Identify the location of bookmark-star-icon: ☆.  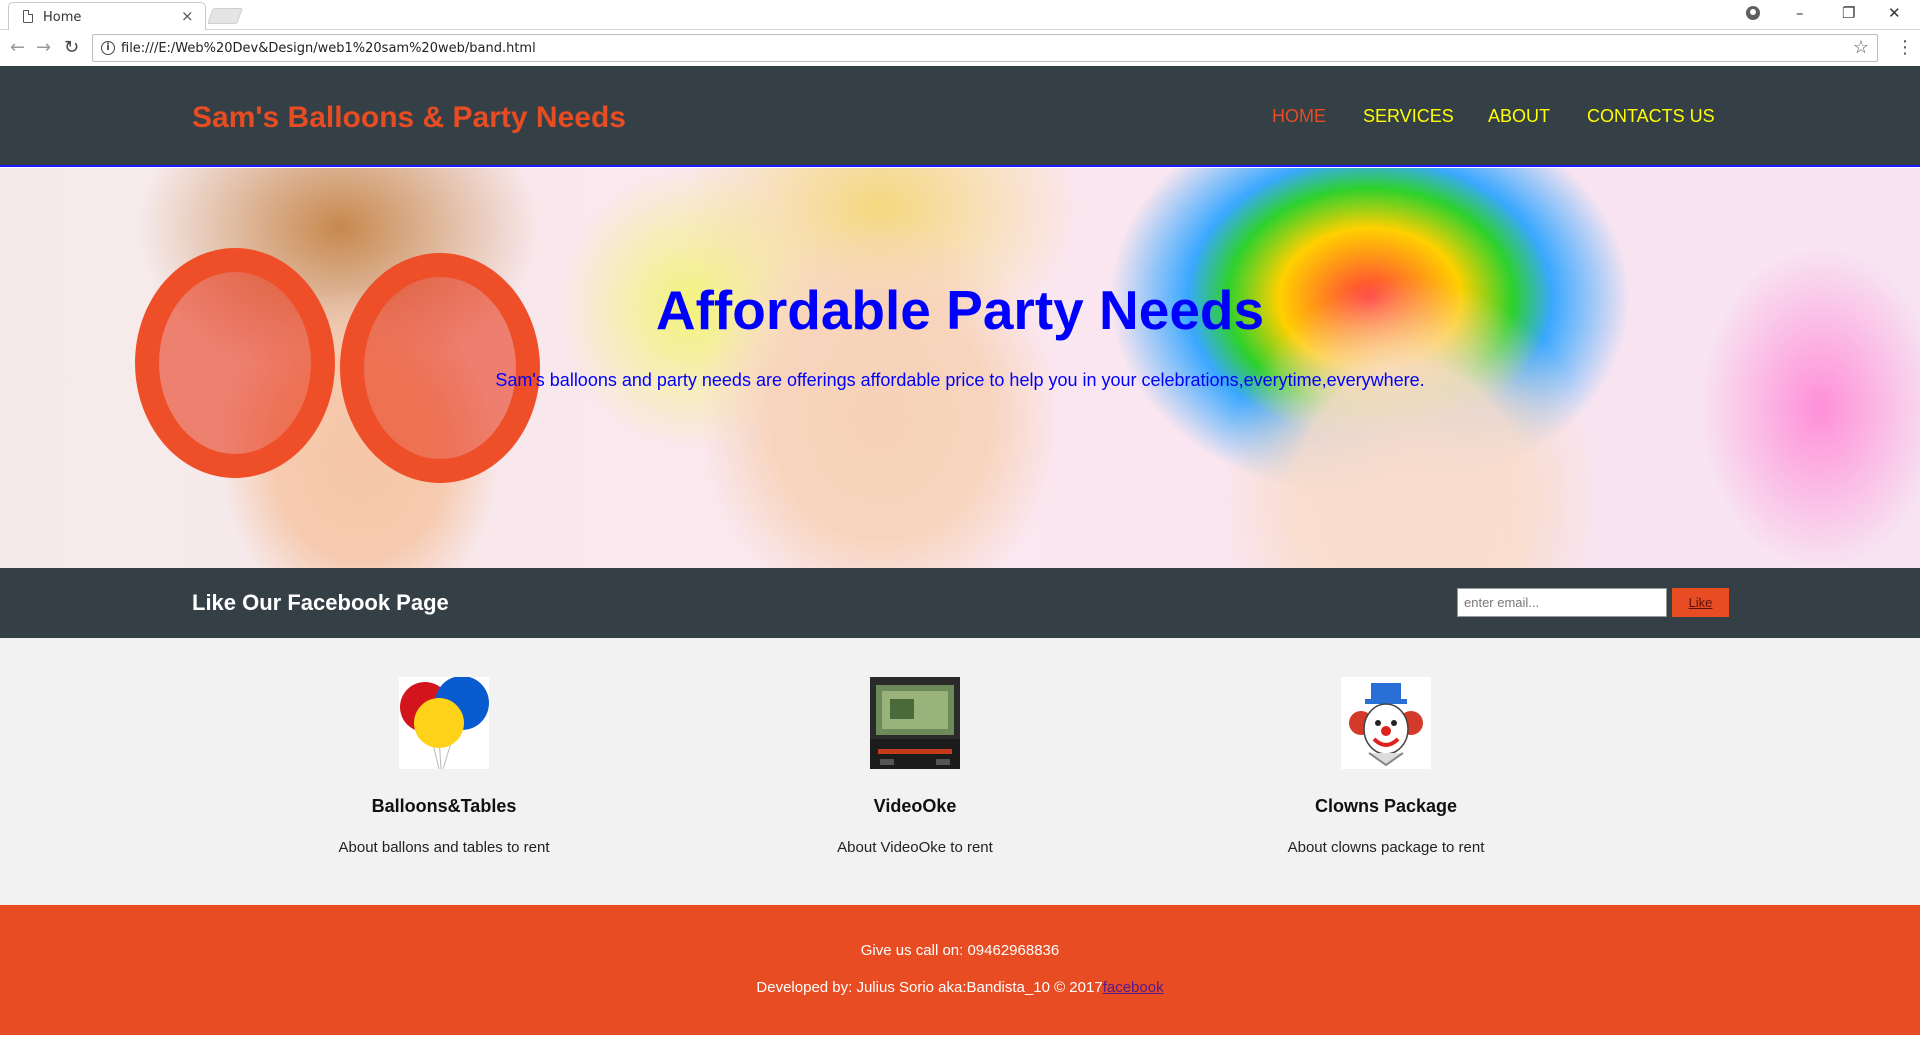
(1861, 47).